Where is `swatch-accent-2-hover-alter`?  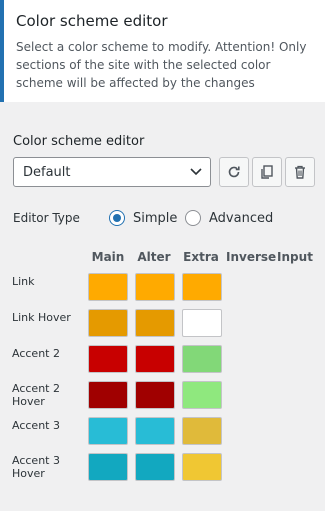
swatch-accent-2-hover-alter is located at coordinates (155, 395).